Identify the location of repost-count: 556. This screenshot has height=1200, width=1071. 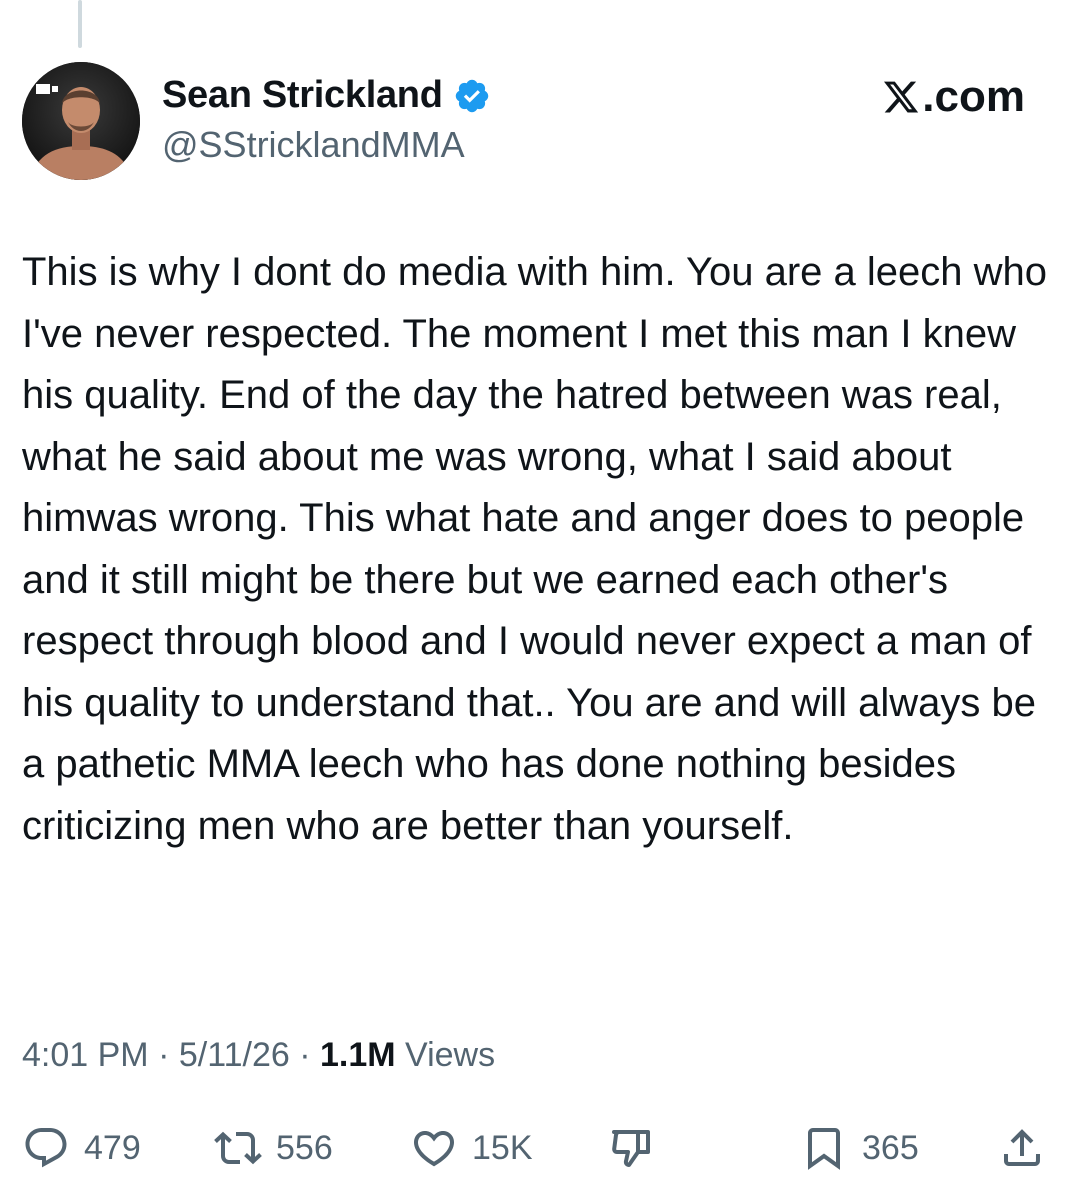
(304, 1147).